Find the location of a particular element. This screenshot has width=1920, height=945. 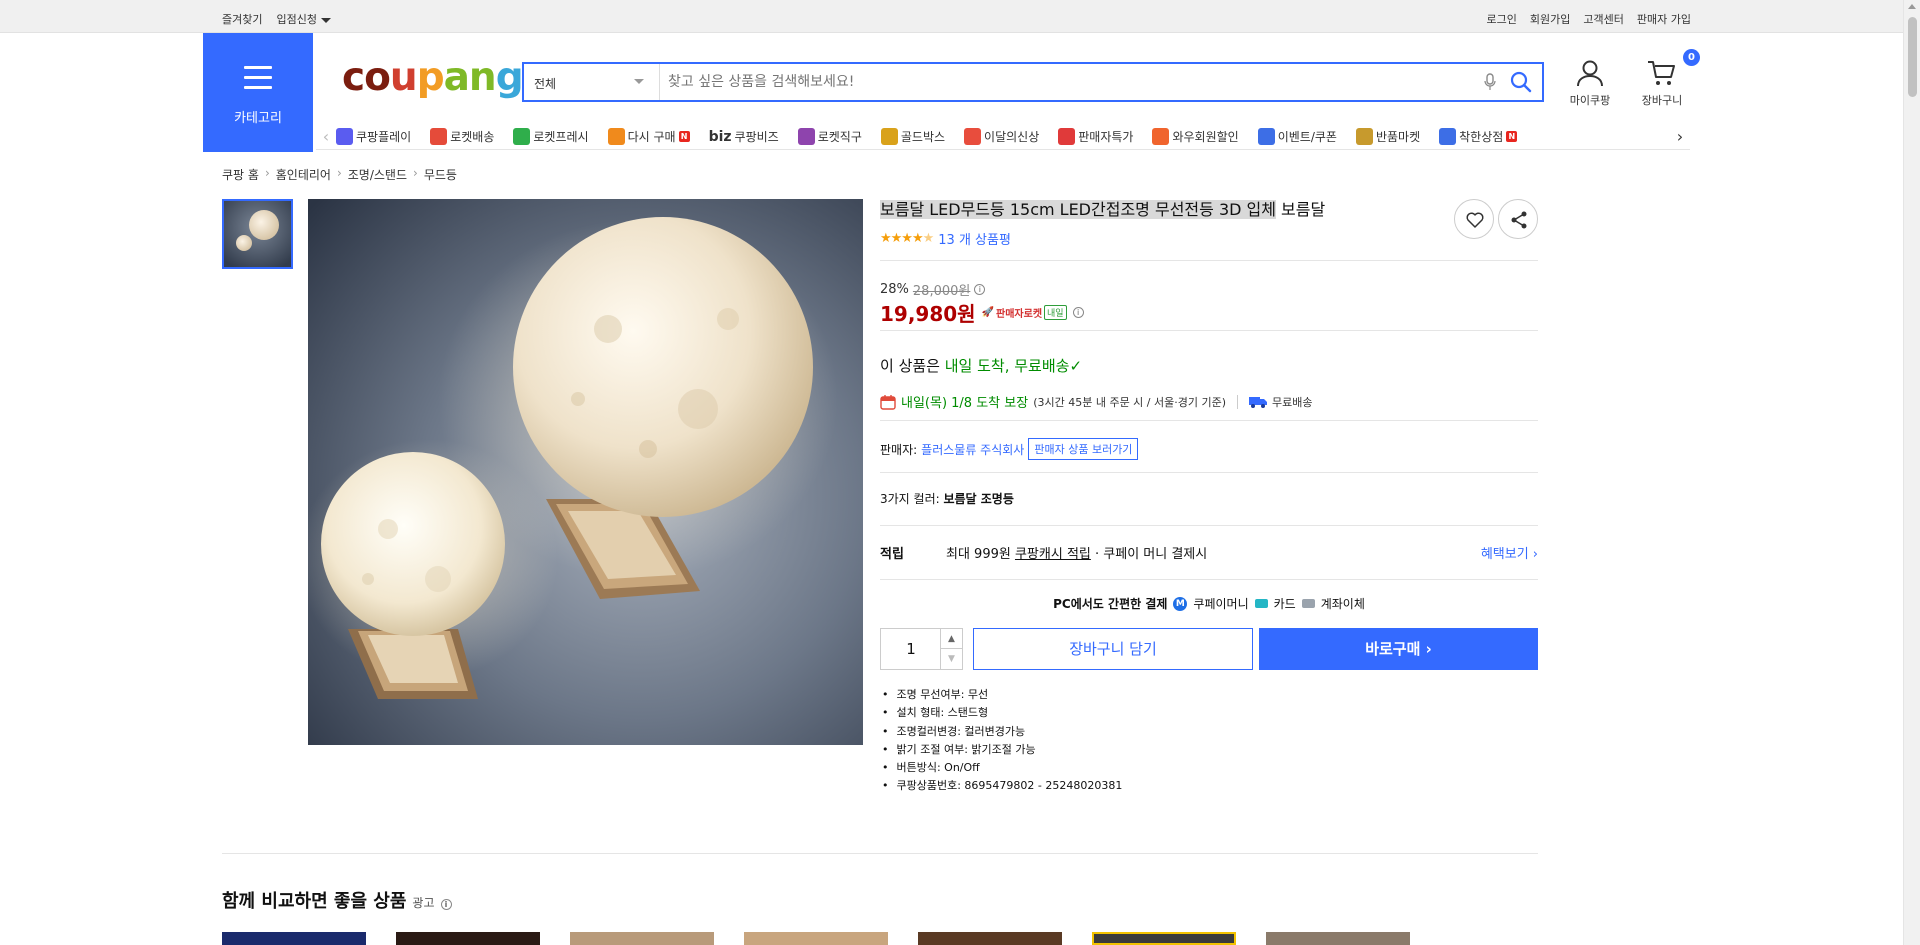

arrival-prefix: 이 상품은 is located at coordinates (912, 366).